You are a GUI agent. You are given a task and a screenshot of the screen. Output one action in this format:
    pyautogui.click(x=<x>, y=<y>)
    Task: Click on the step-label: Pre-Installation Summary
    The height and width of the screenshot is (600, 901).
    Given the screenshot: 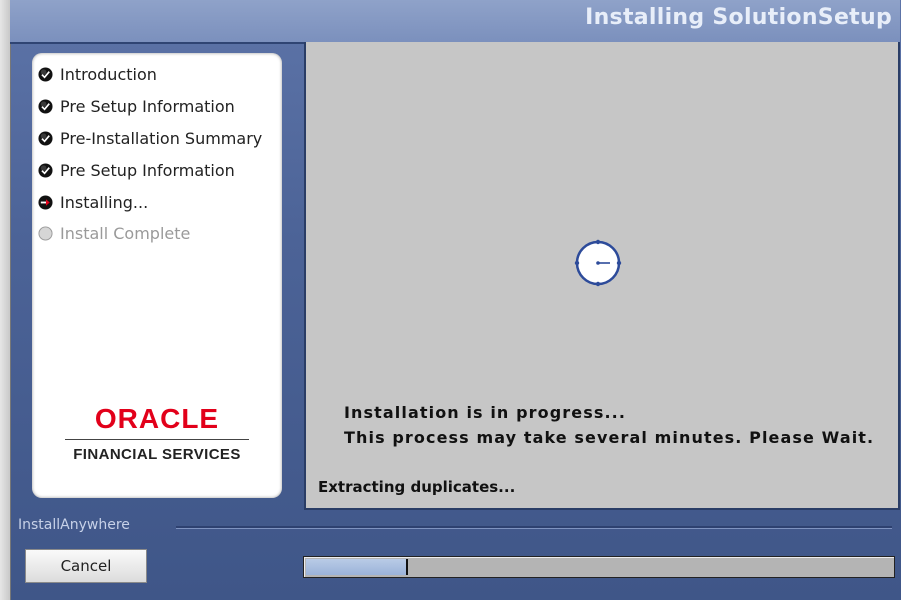 What is the action you would take?
    pyautogui.click(x=161, y=138)
    